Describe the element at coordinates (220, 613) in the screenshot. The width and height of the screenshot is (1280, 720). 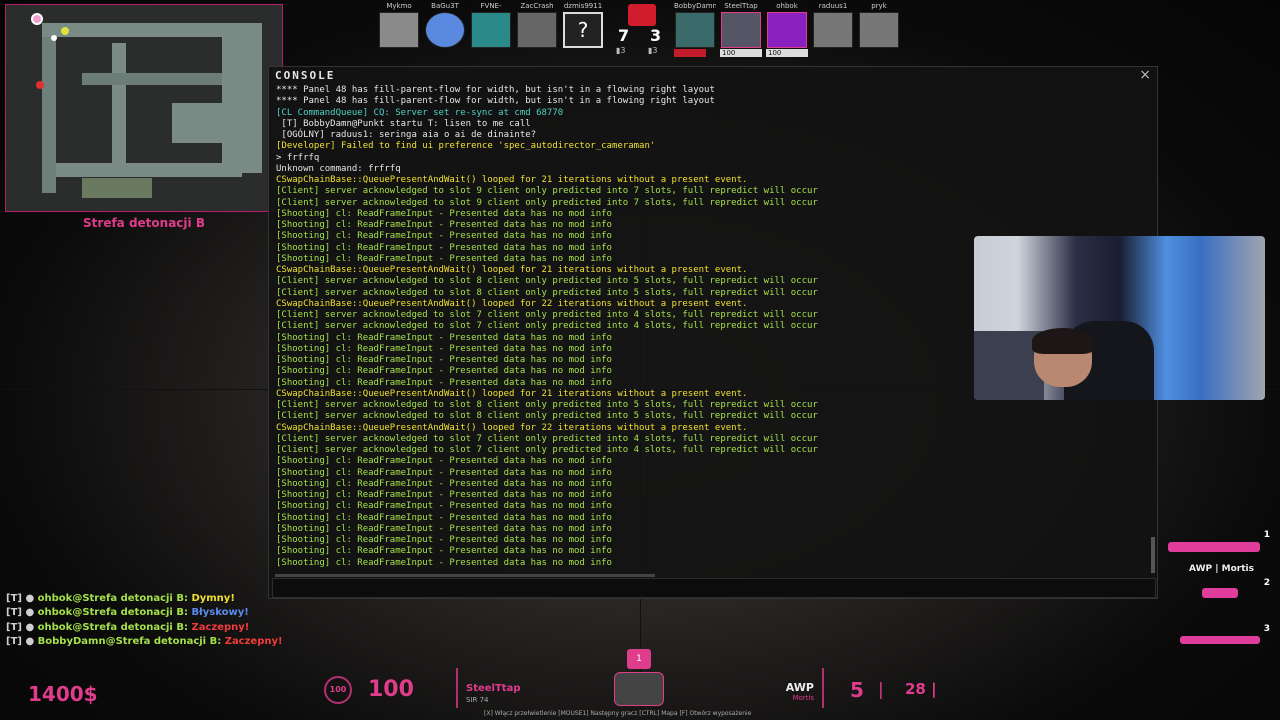
I see `chat-text: Błyskowy!` at that location.